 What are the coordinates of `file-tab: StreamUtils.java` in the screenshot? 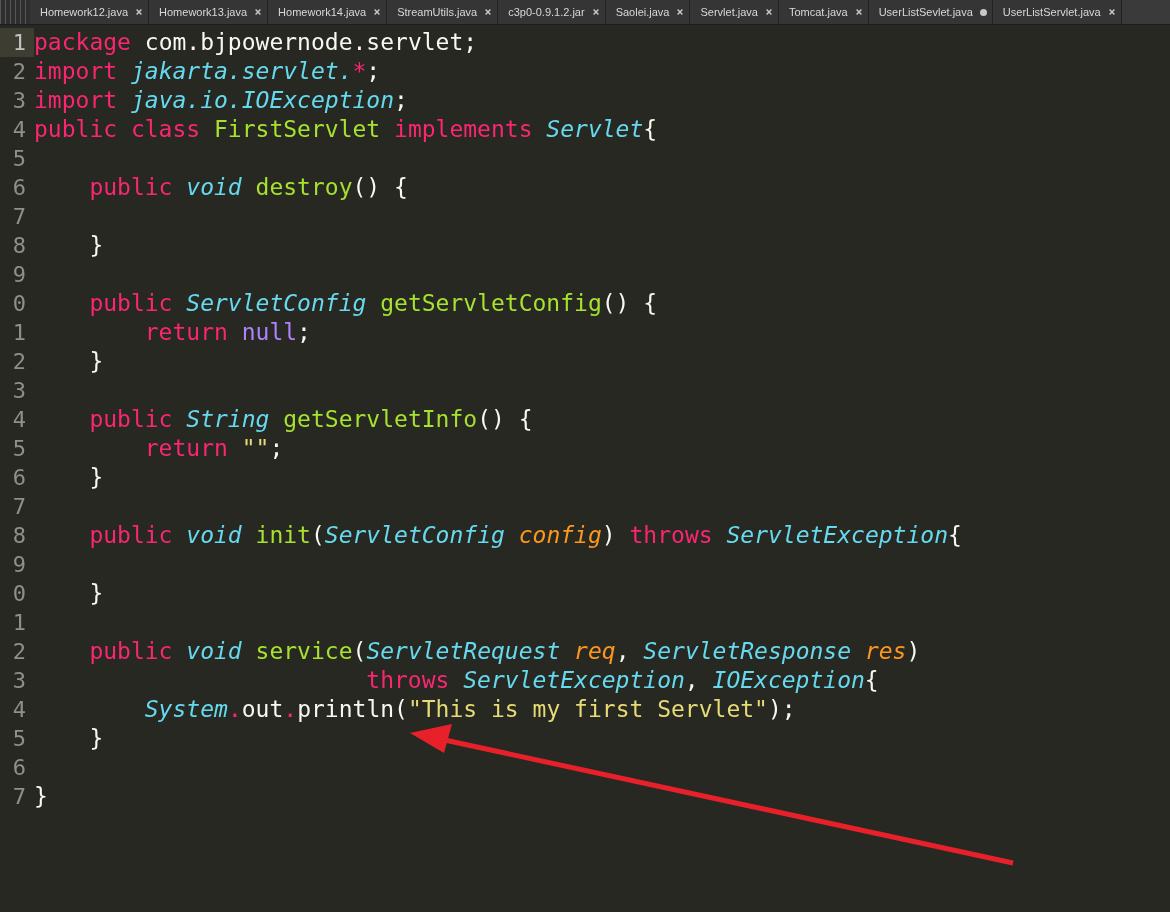 It's located at (443, 12).